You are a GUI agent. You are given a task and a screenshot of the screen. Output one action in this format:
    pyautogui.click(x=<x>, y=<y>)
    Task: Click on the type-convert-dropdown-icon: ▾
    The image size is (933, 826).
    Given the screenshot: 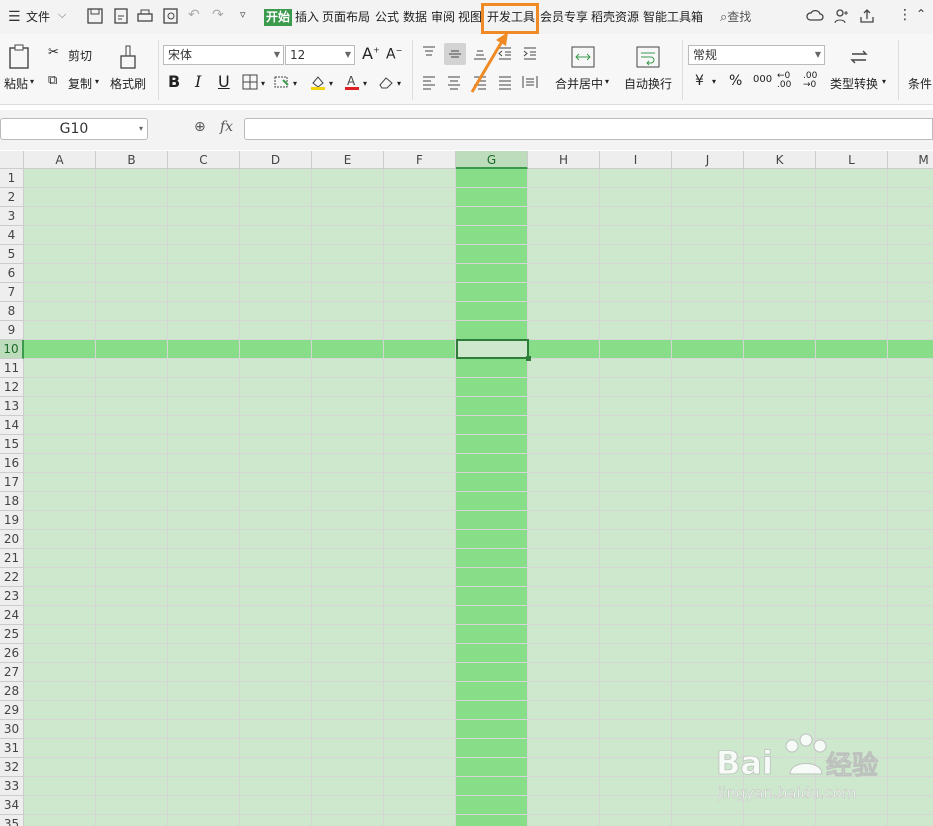 What is the action you would take?
    pyautogui.click(x=884, y=81)
    